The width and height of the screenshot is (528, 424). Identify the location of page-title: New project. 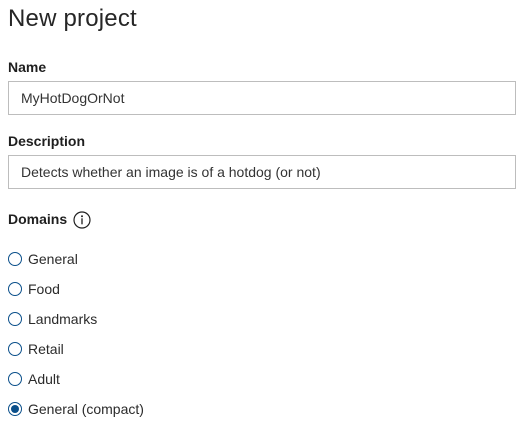
(72, 18).